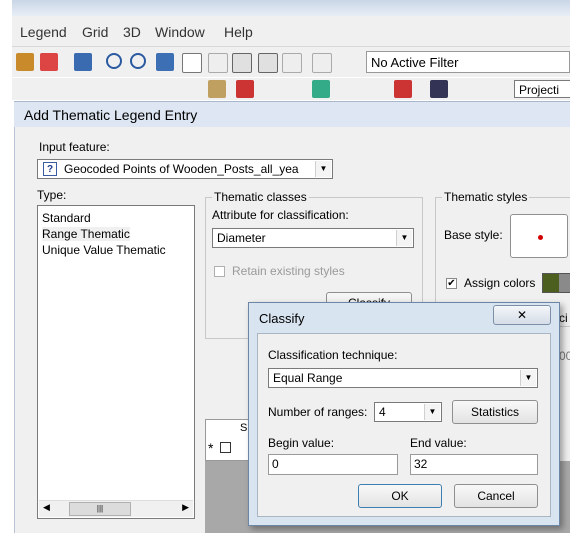 The image size is (570, 533). I want to click on window-title-strip, so click(291, 8).